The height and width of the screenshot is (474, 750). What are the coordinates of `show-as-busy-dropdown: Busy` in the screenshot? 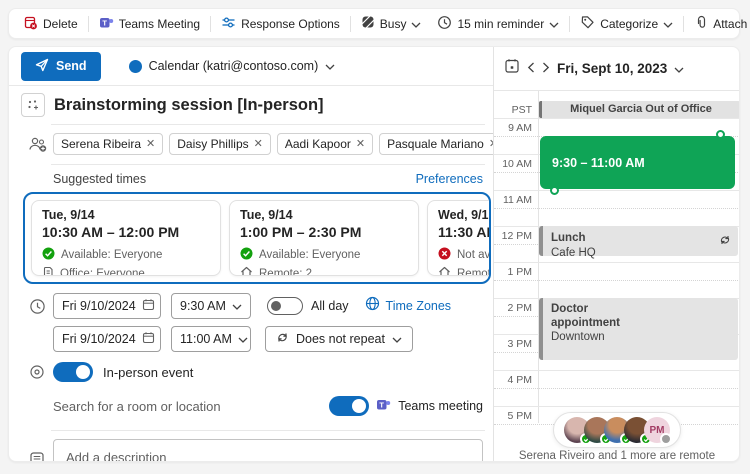 It's located at (391, 24).